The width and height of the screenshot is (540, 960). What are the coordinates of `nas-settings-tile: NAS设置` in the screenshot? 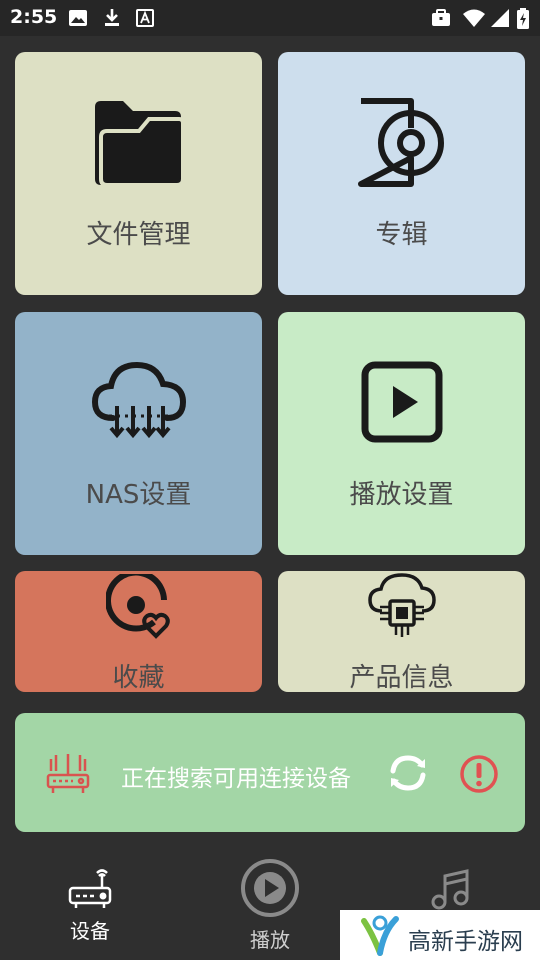 It's located at (138, 433).